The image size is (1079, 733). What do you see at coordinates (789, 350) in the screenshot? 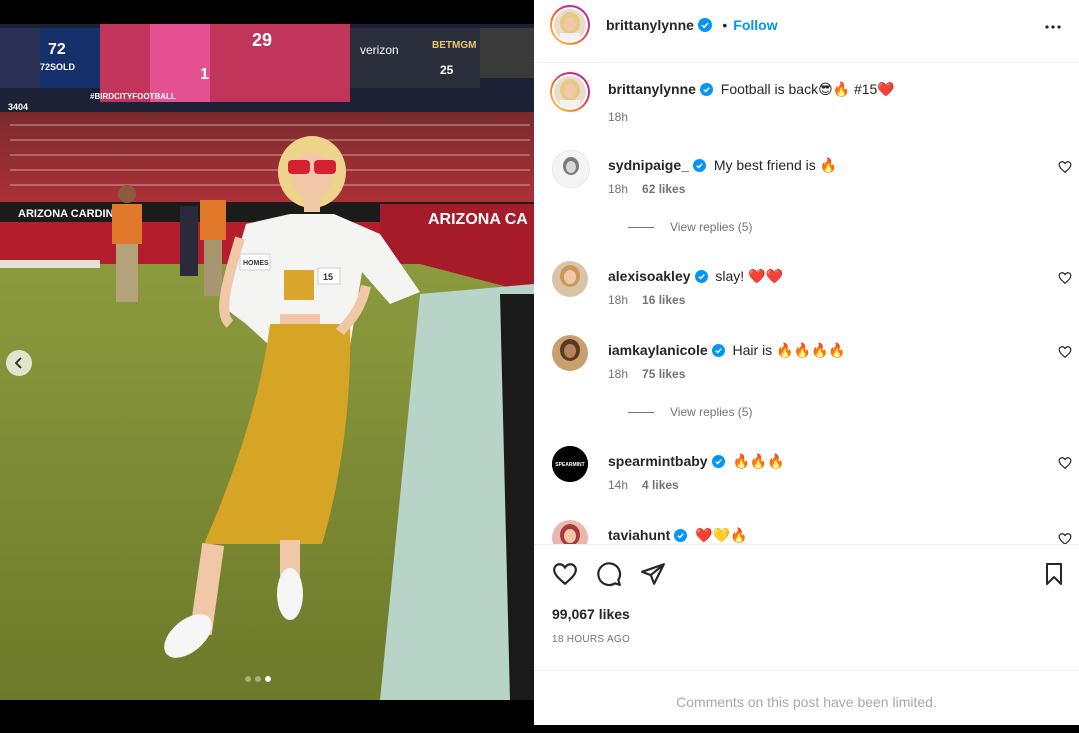
I see `comment-text: Hair is 🔥🔥🔥🔥` at bounding box center [789, 350].